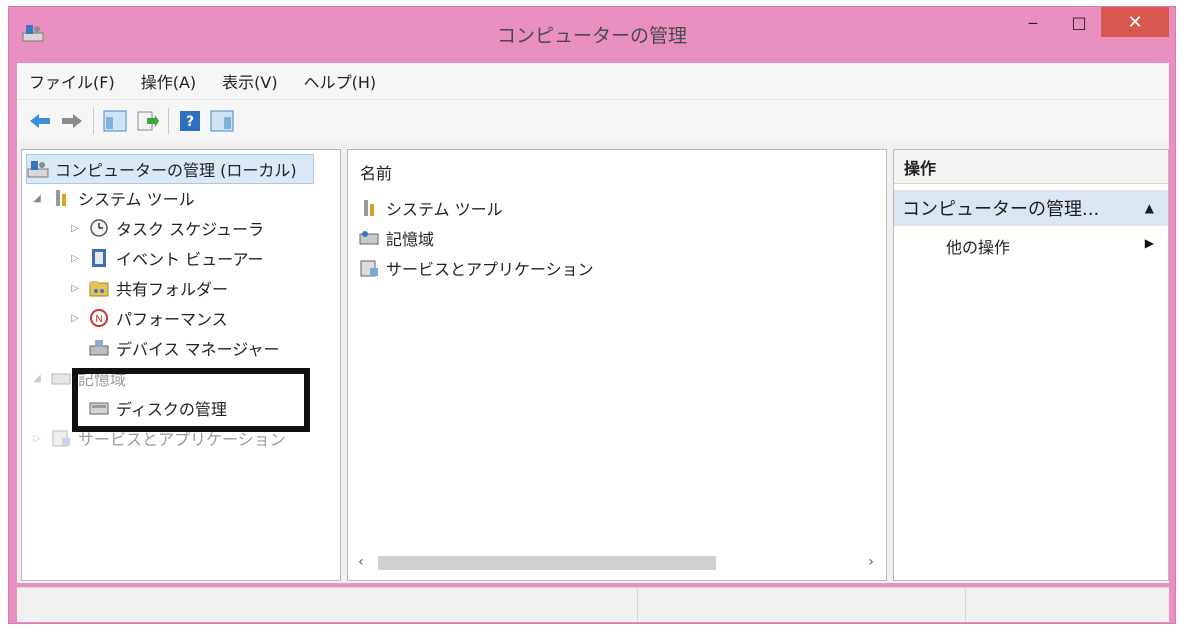  Describe the element at coordinates (250, 81) in the screenshot. I see `menu-view: 表示(V)` at that location.